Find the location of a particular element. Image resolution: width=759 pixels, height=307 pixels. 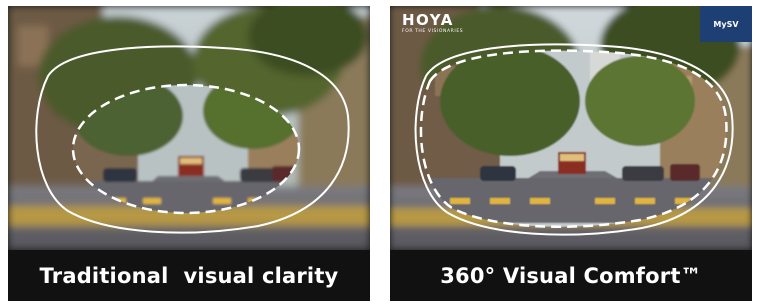

hoya-brand-name: HOYA is located at coordinates (428, 20).